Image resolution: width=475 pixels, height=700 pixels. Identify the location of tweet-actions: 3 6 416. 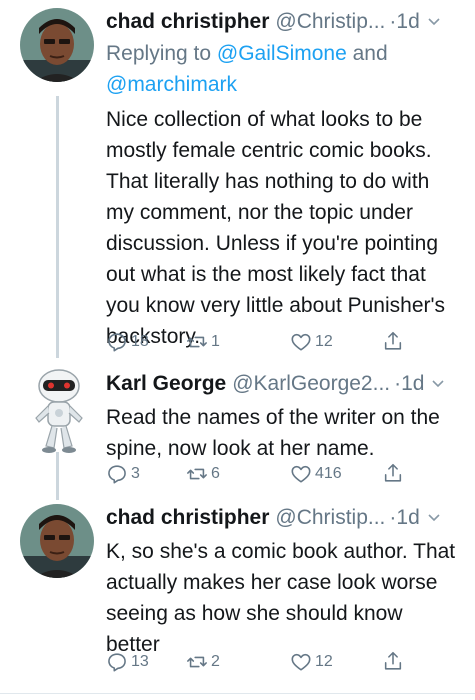
(286, 474).